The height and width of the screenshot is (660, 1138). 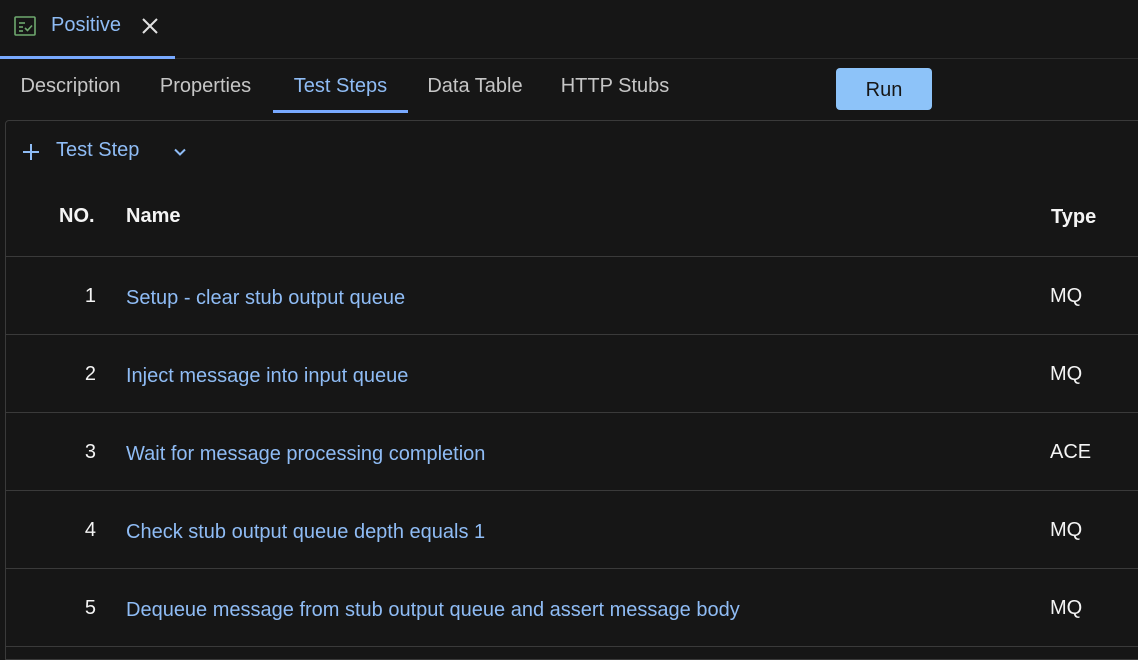 I want to click on tab-properties: Properties, so click(x=205, y=86).